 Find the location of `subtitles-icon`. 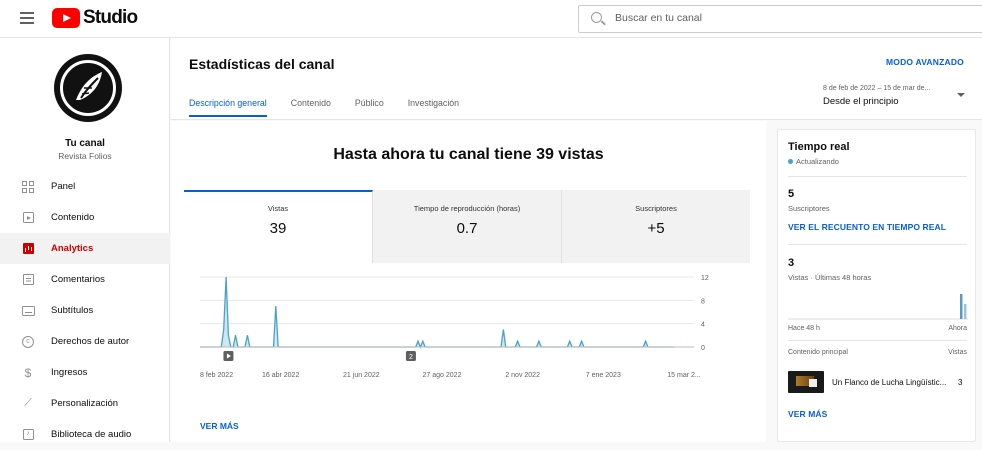

subtitles-icon is located at coordinates (28, 311).